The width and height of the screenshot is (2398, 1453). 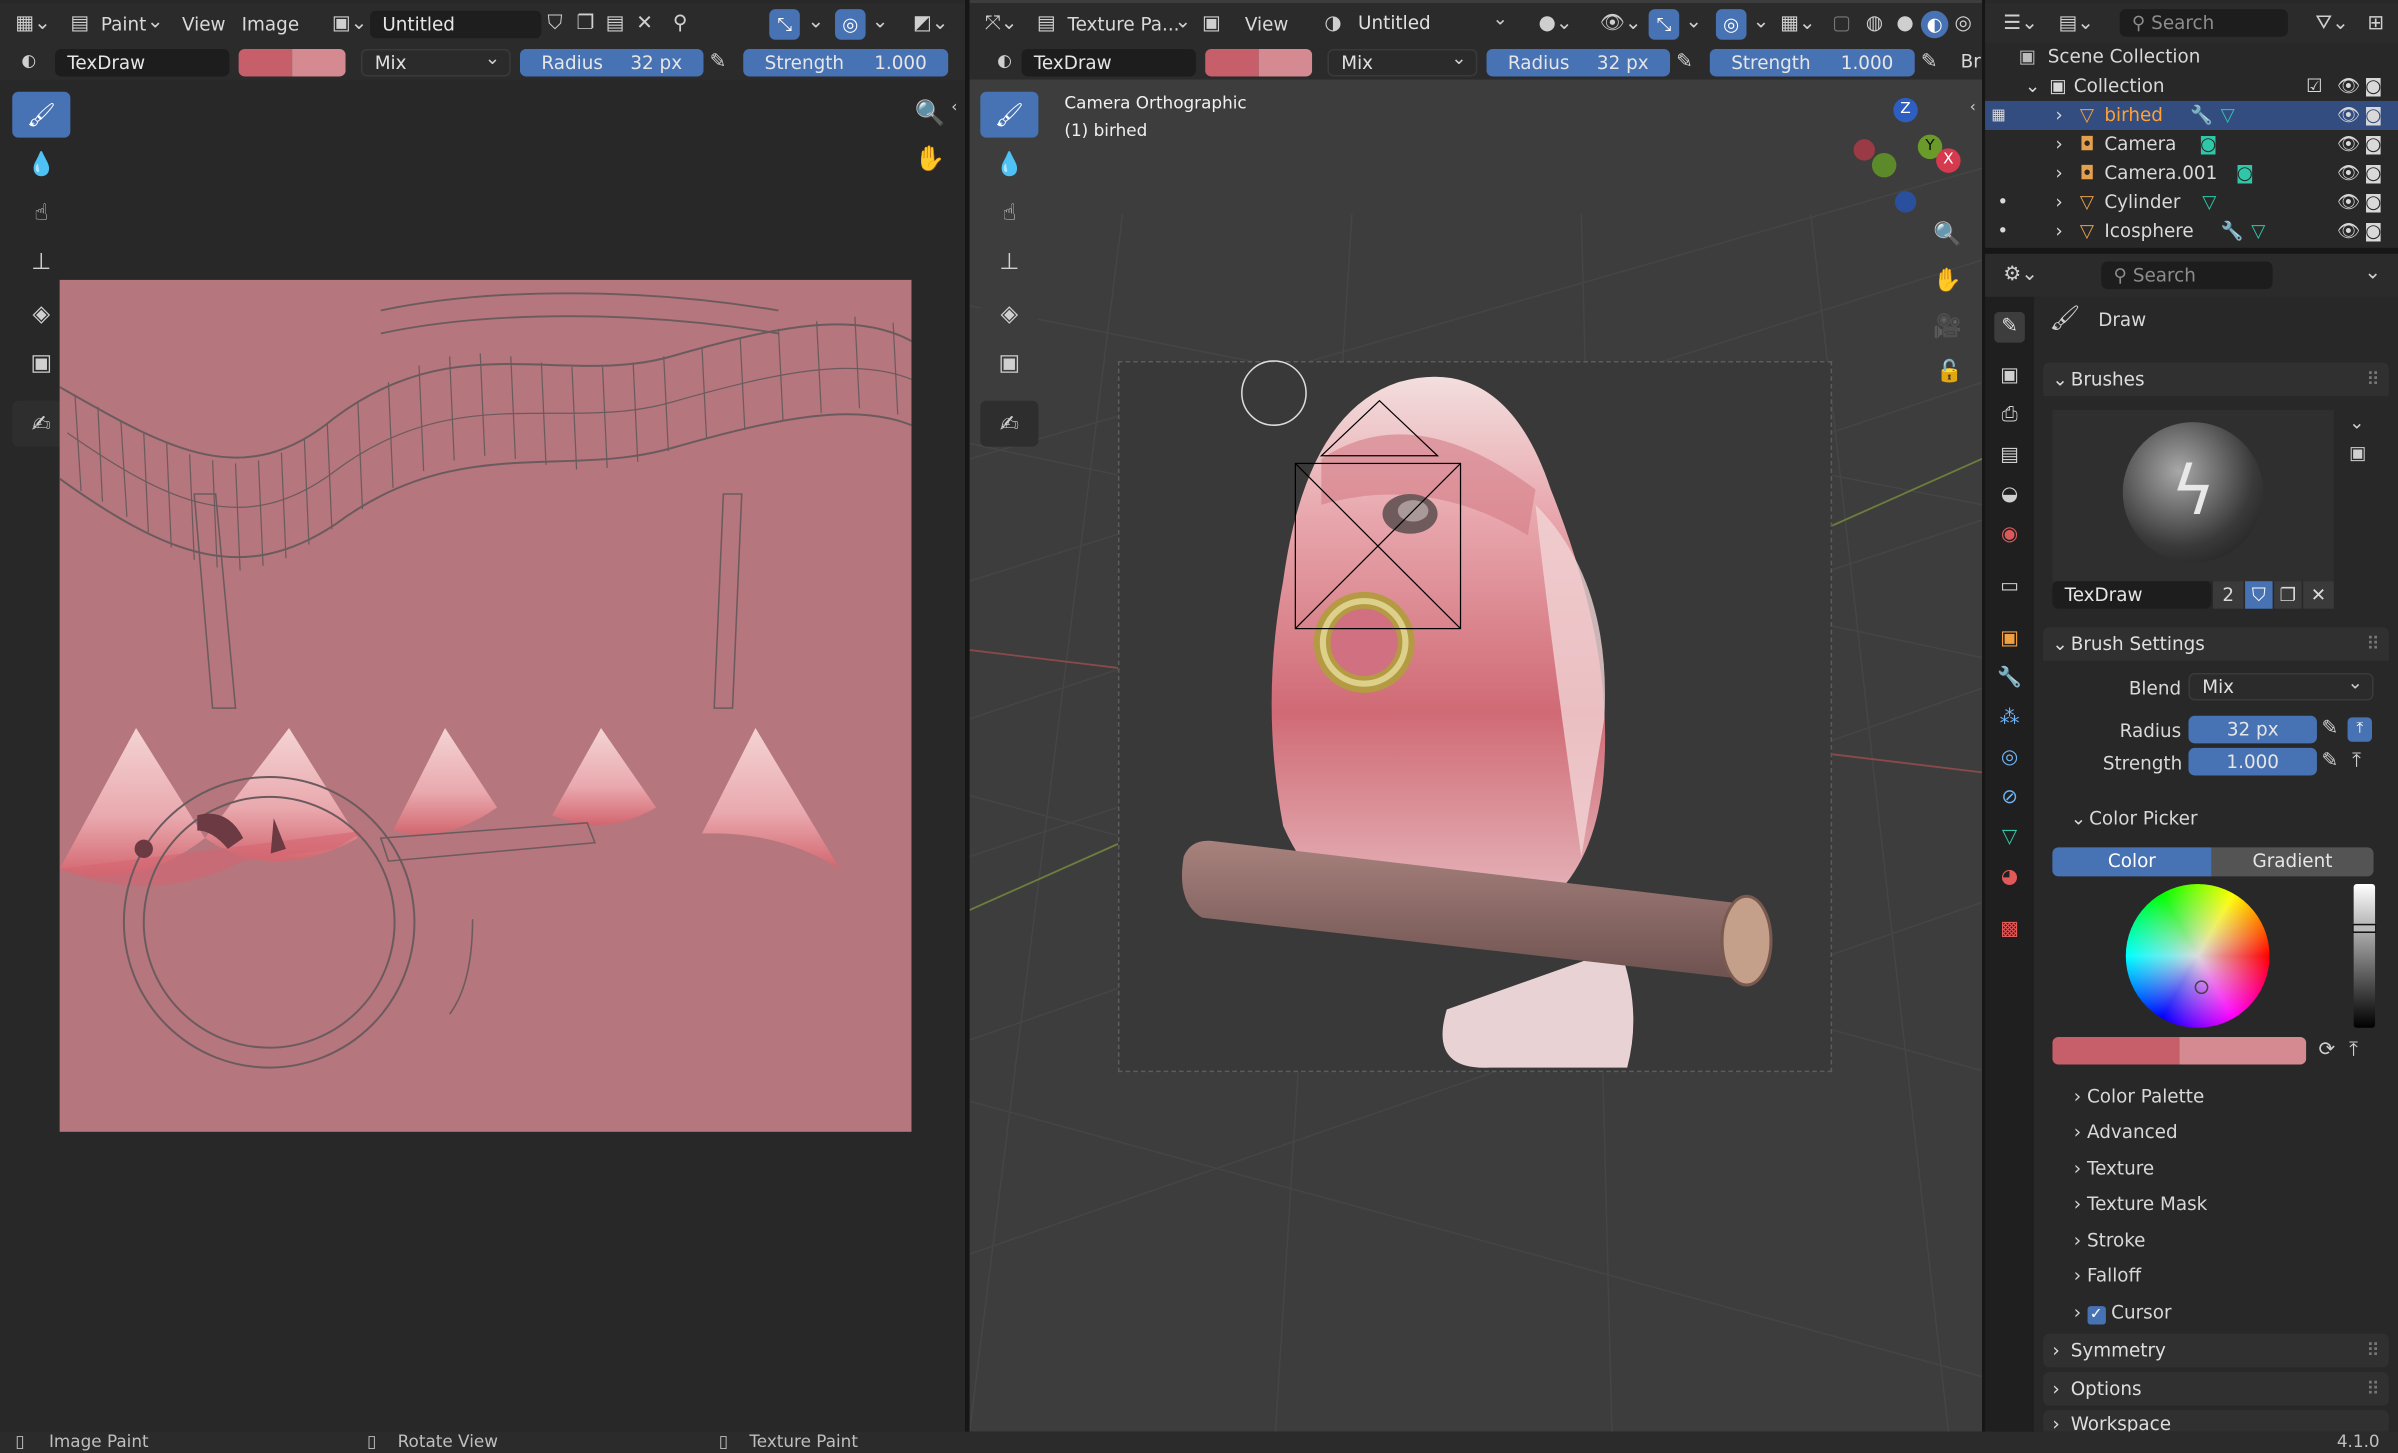 I want to click on swap-colors-icon: ⟳, so click(x=2326, y=1050).